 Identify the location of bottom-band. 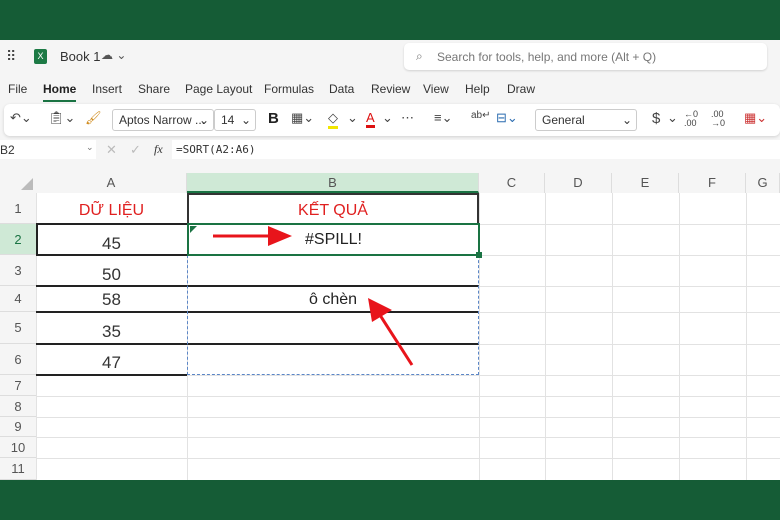
(390, 500).